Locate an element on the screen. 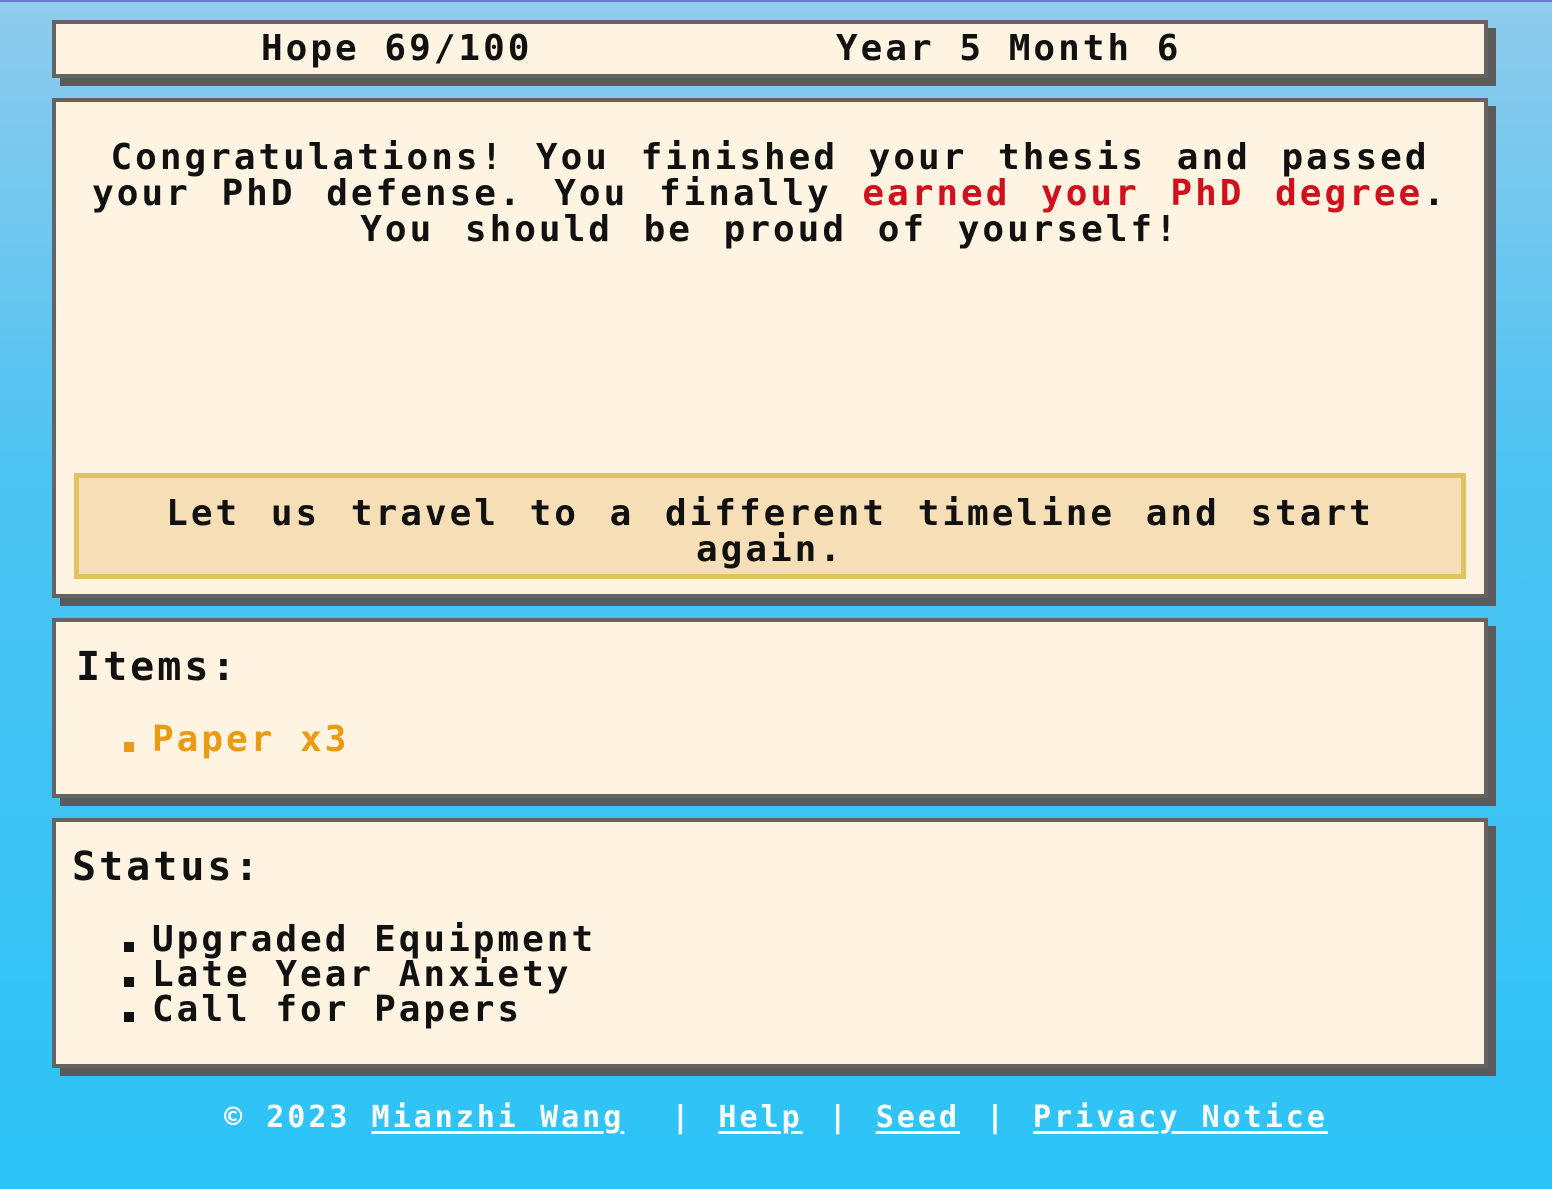 Image resolution: width=1552 pixels, height=1189 pixels. items-list: Paper x3 is located at coordinates (237, 739).